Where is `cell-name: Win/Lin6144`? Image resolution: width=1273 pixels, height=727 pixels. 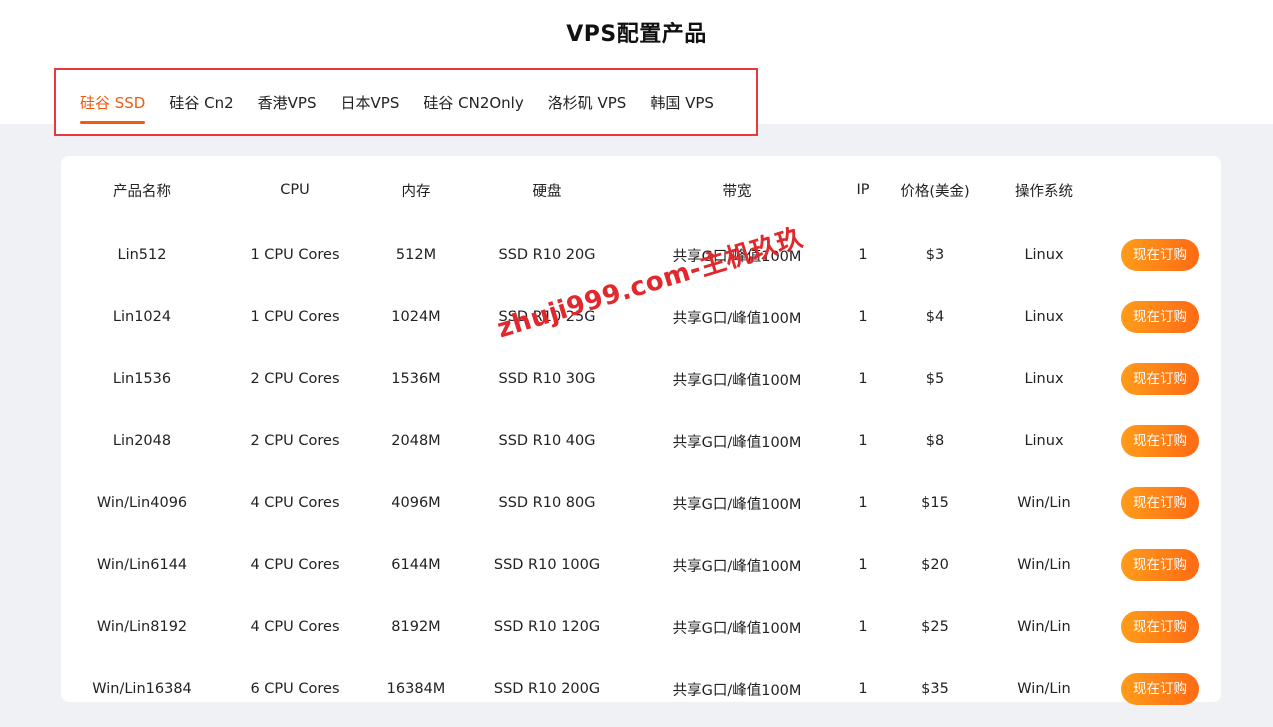 cell-name: Win/Lin6144 is located at coordinates (142, 565).